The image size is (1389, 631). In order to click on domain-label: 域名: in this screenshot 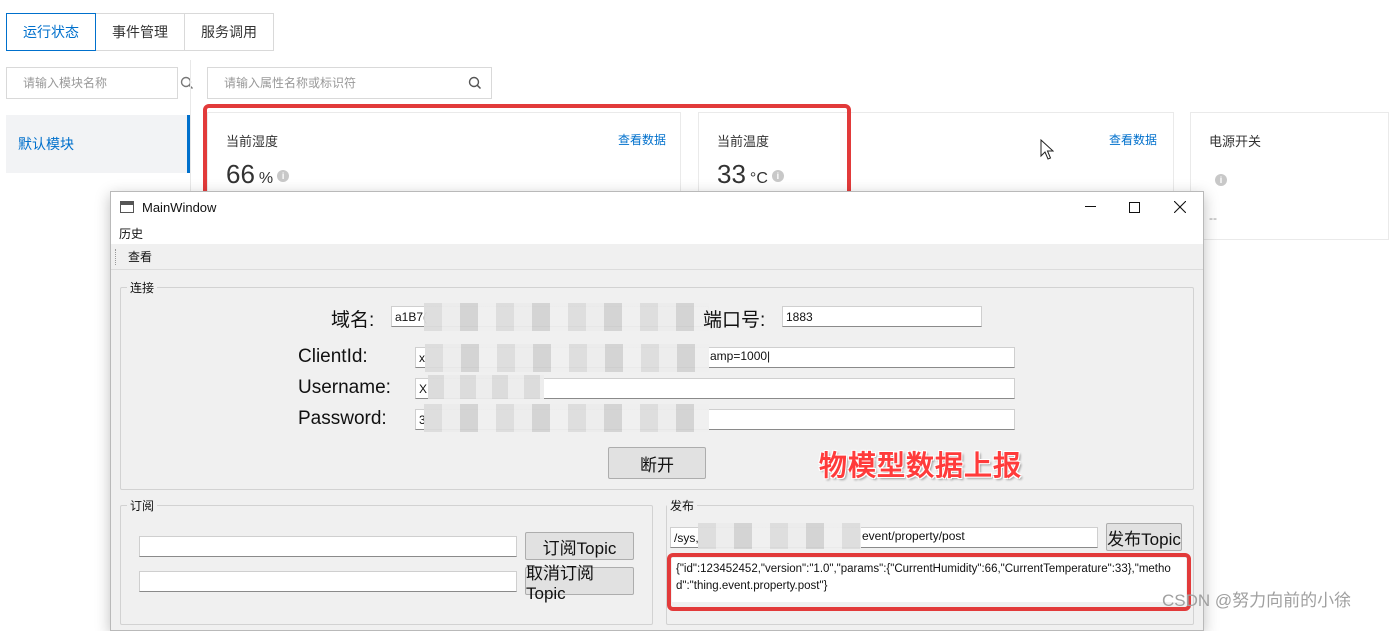, I will do `click(353, 320)`.